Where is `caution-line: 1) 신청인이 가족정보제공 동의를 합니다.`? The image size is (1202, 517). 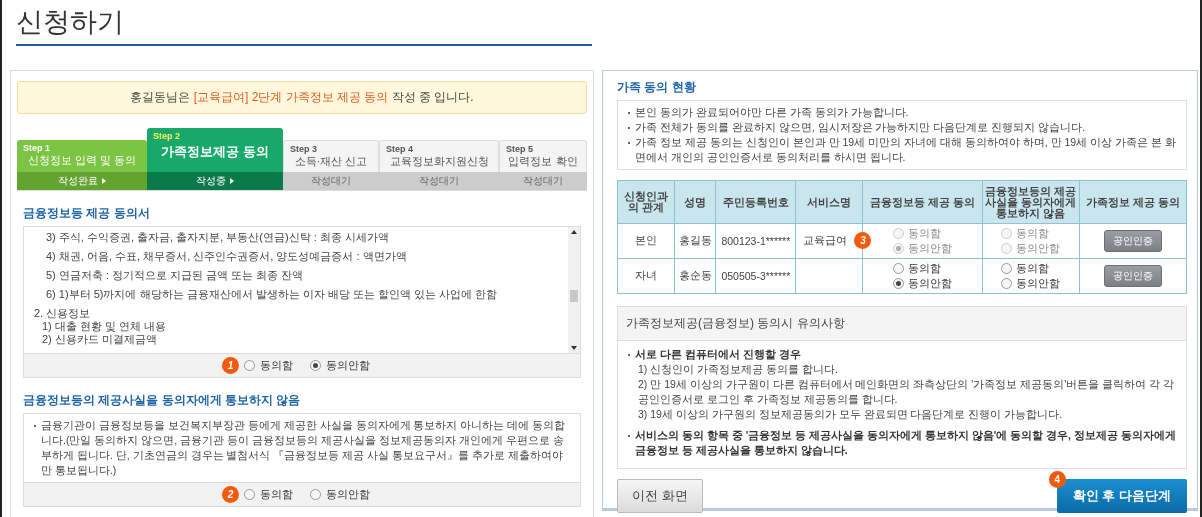
caution-line: 1) 신청인이 가족정보제공 동의를 합니다. is located at coordinates (738, 369).